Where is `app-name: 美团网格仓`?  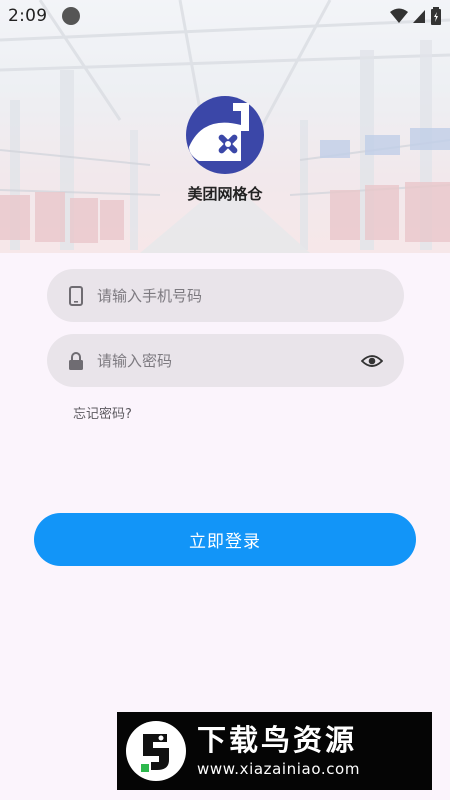
app-name: 美团网格仓 is located at coordinates (225, 194).